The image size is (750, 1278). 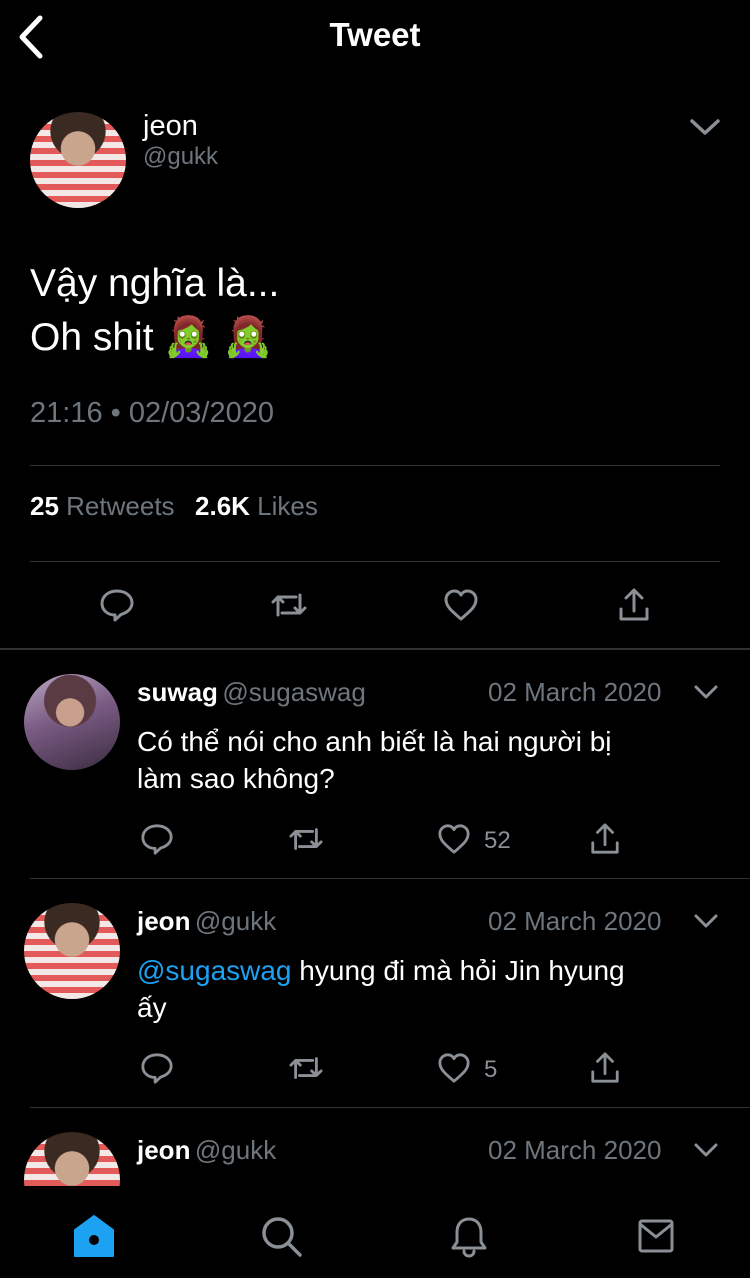 I want to click on tweet-author-name: jeon, so click(x=170, y=126).